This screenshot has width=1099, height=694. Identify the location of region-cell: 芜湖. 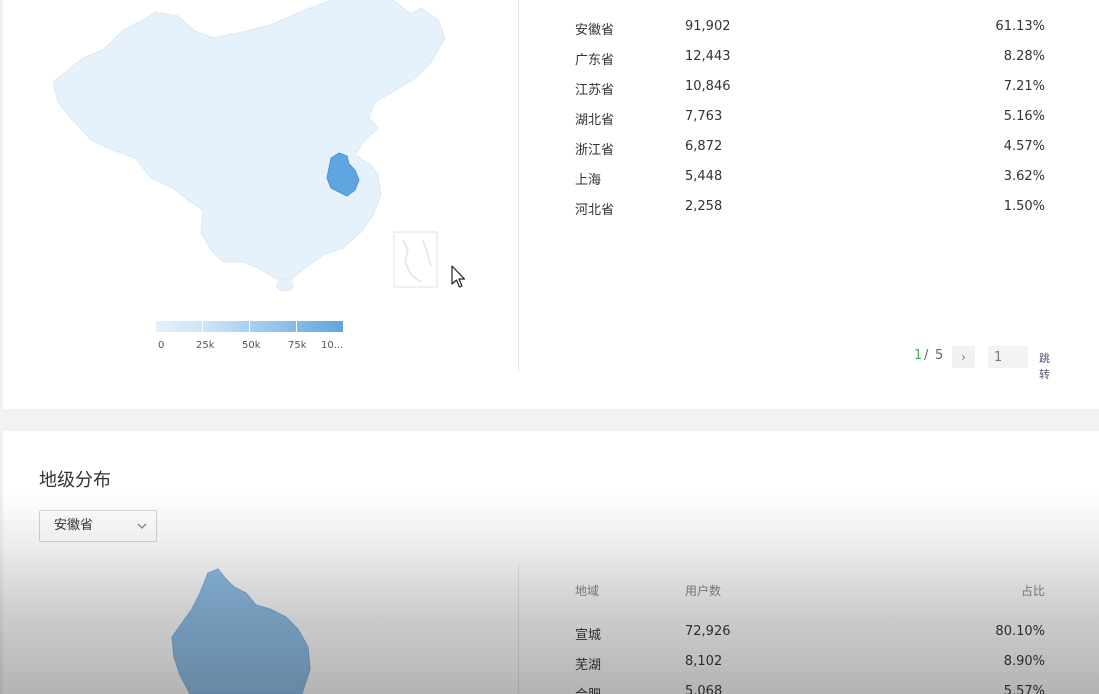
(588, 665).